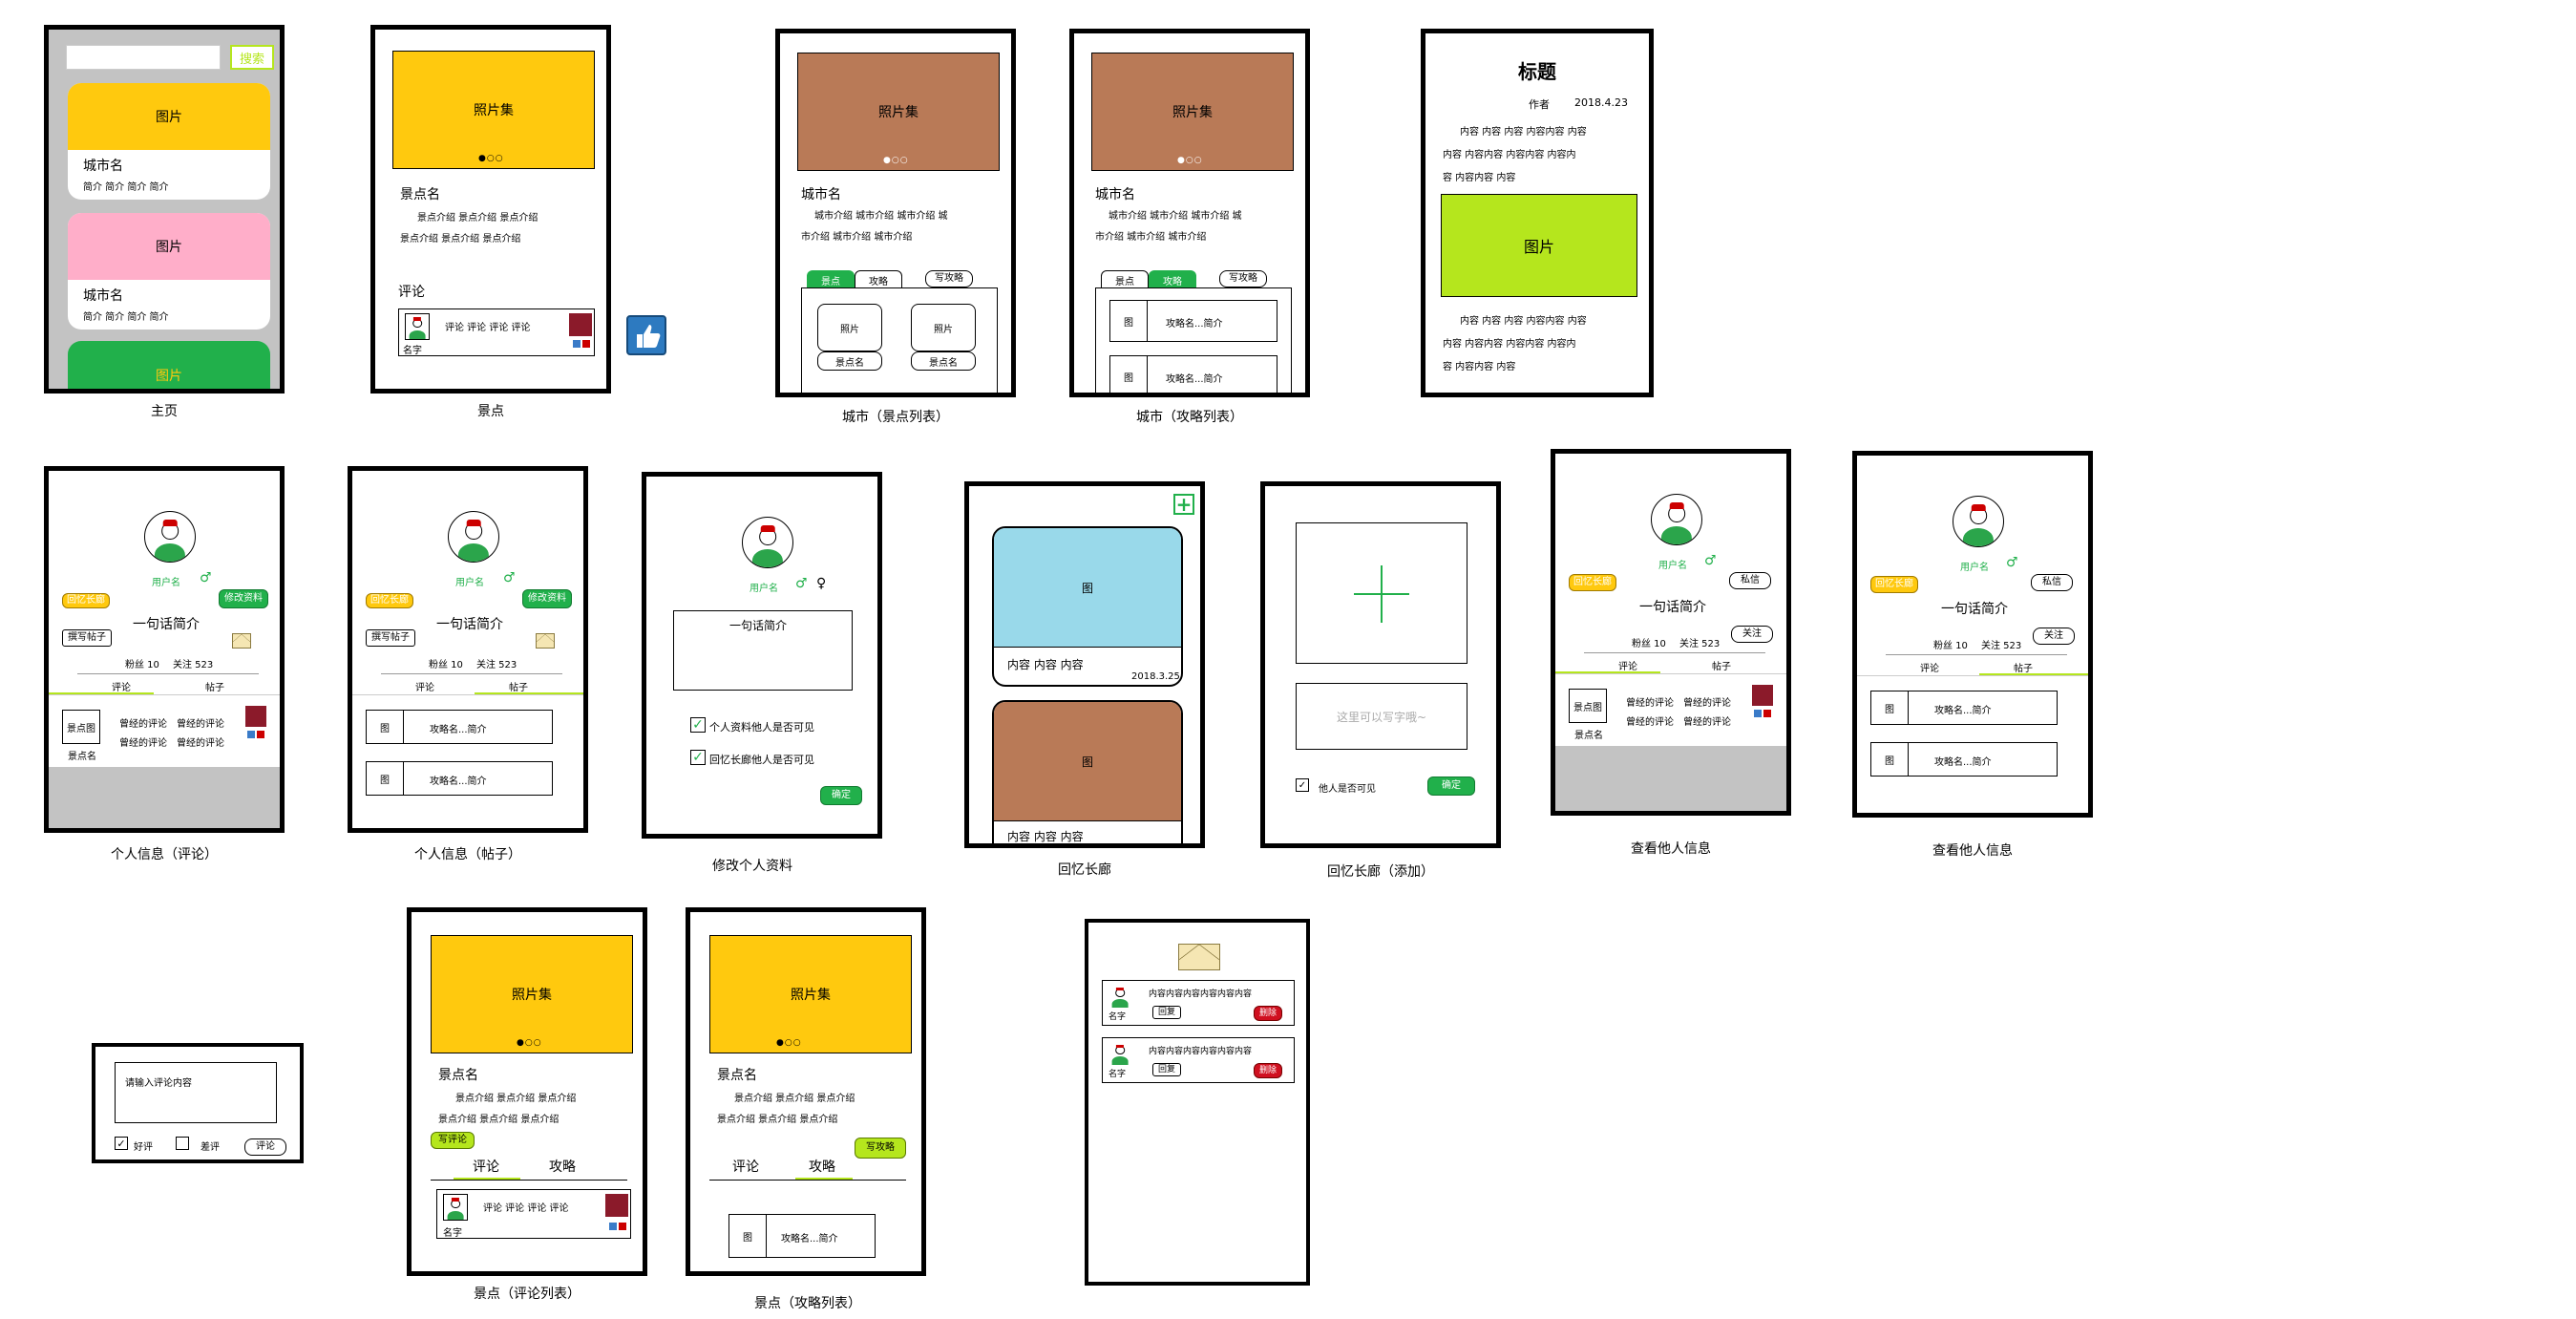  I want to click on bio-input: 一句话简介, so click(763, 651).